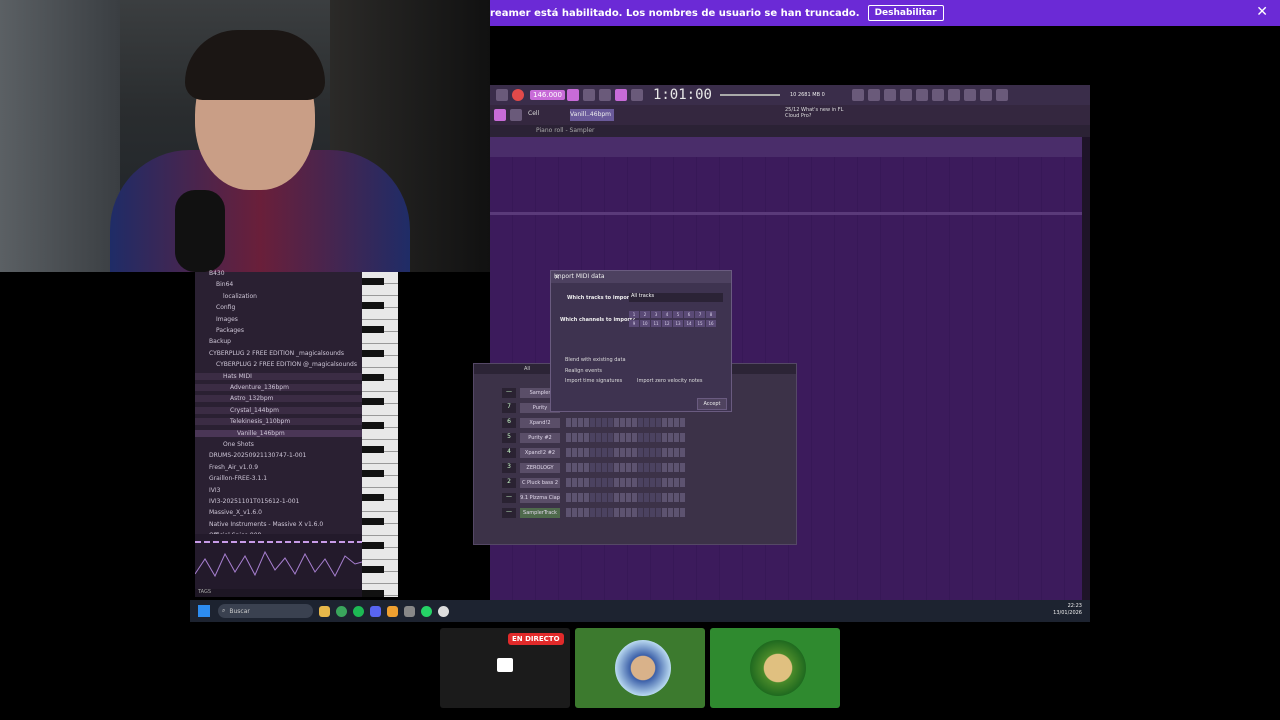 The width and height of the screenshot is (1280, 720). What do you see at coordinates (278, 341) in the screenshot?
I see `browser-item: Backup` at bounding box center [278, 341].